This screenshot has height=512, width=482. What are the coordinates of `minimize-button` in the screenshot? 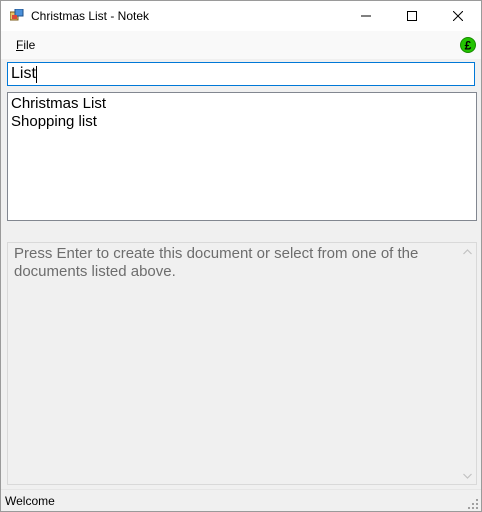 It's located at (366, 16).